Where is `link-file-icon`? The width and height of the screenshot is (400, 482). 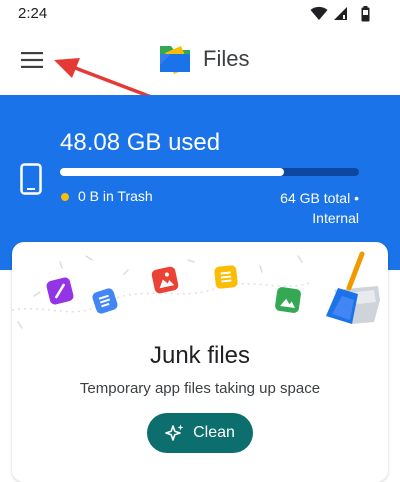 link-file-icon is located at coordinates (60, 291).